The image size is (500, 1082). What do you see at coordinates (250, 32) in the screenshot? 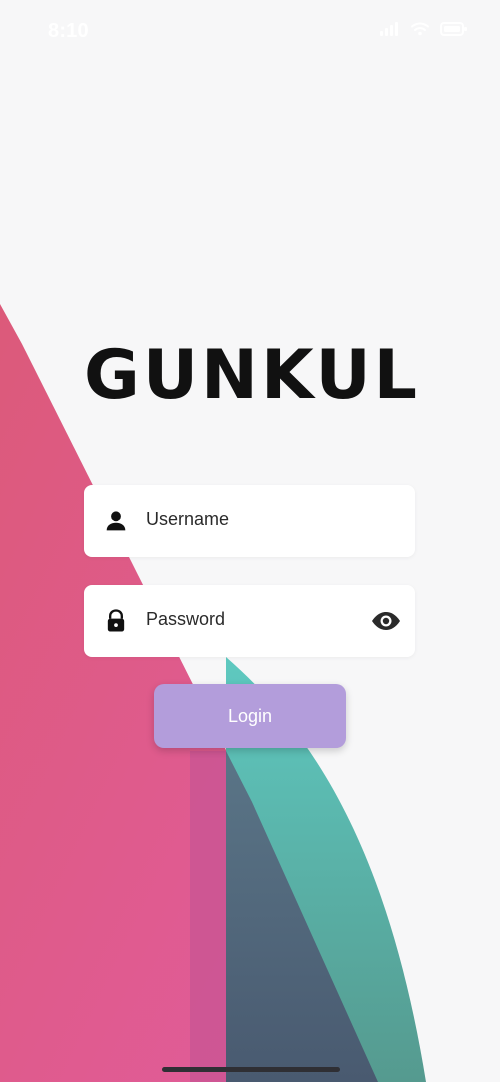
I see `status-bar: 8:10` at bounding box center [250, 32].